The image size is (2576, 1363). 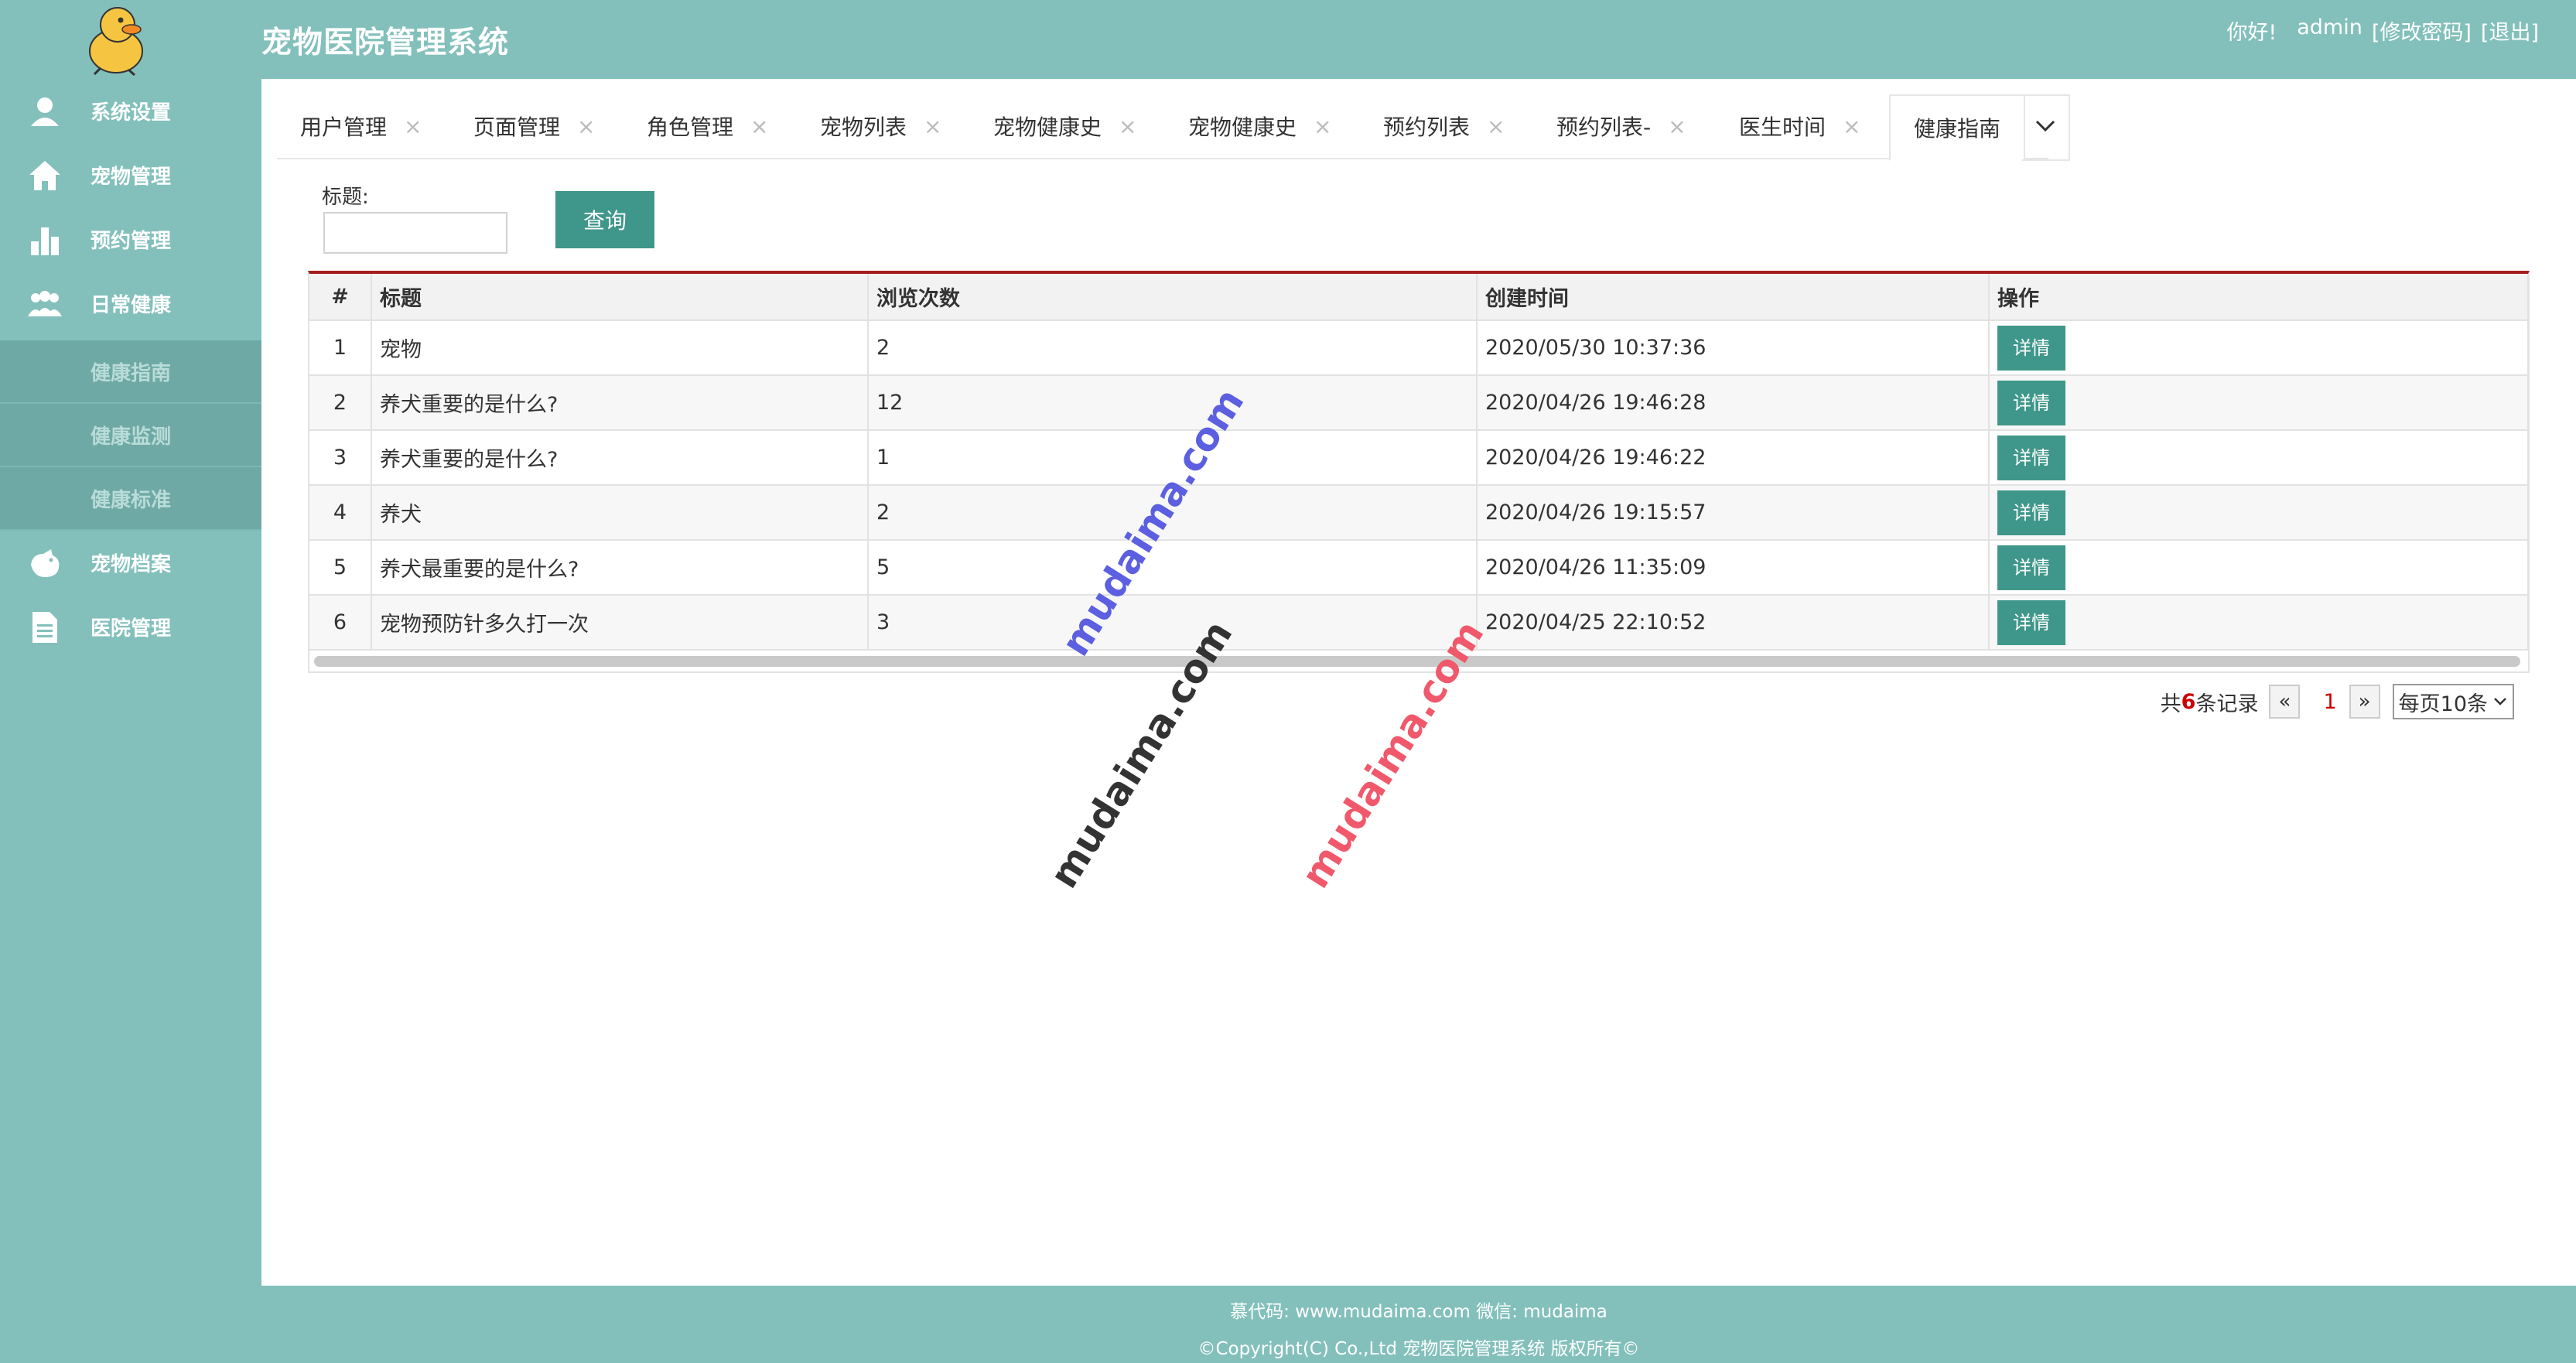 I want to click on tab-more-button, so click(x=2046, y=127).